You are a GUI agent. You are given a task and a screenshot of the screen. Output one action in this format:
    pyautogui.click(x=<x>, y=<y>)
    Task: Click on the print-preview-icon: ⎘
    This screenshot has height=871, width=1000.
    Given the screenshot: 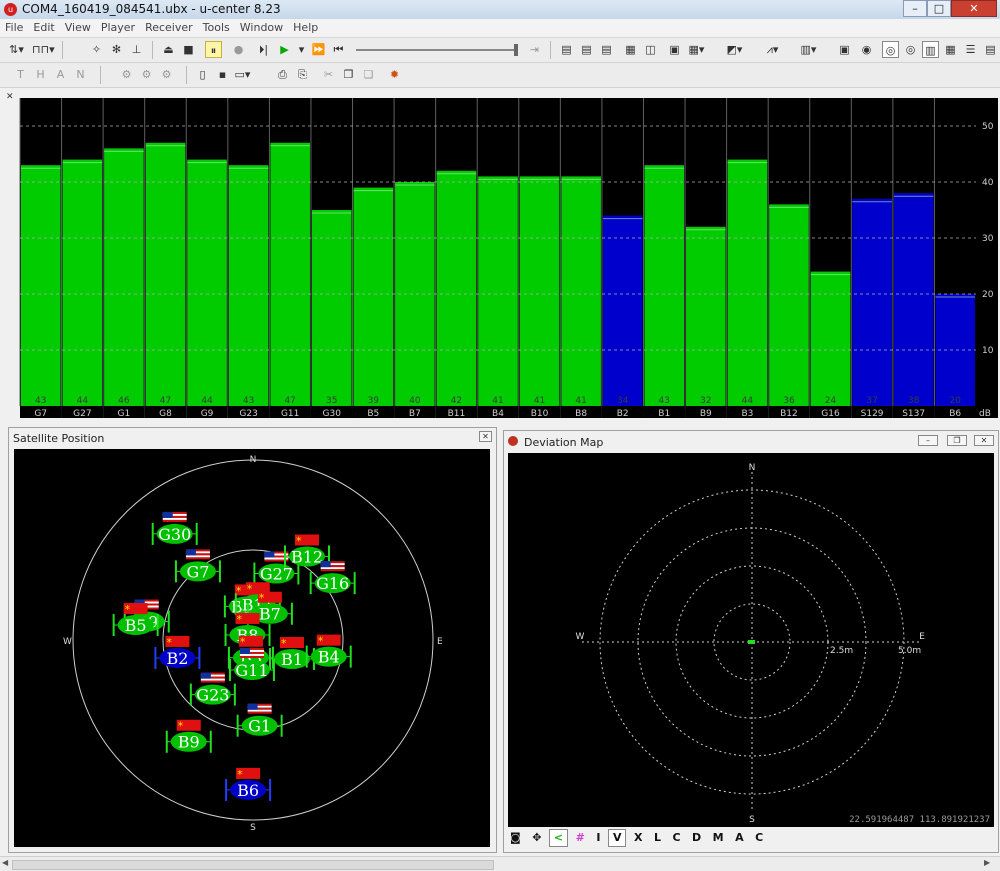 What is the action you would take?
    pyautogui.click(x=302, y=74)
    